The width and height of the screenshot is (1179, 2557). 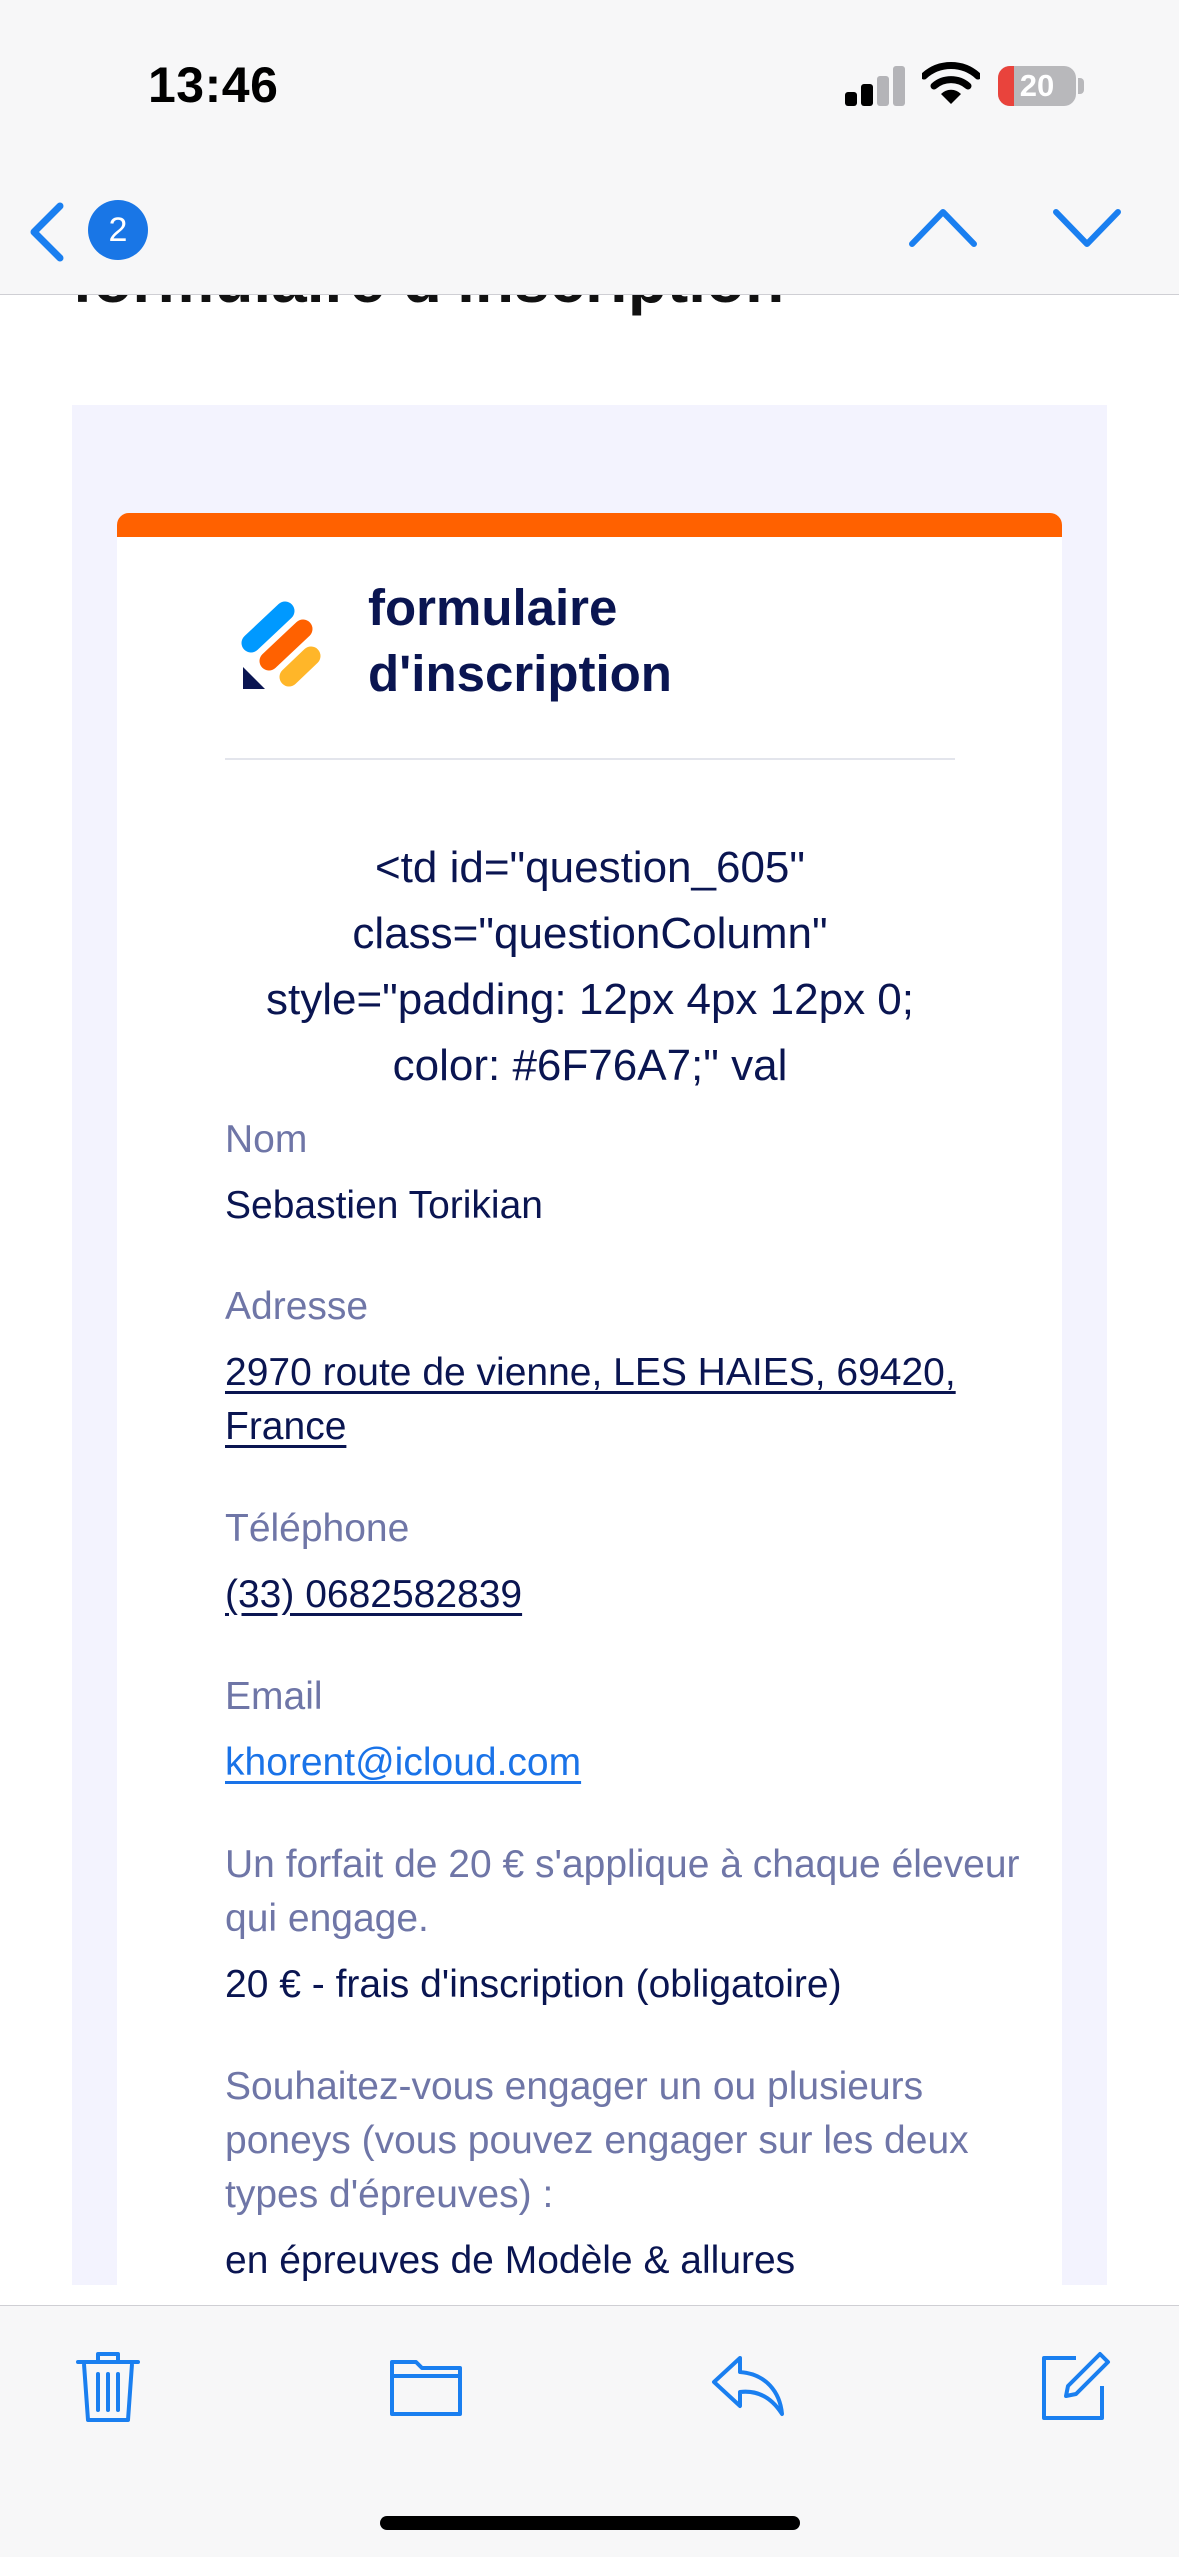 What do you see at coordinates (48, 232) in the screenshot?
I see `back-chevron-icon` at bounding box center [48, 232].